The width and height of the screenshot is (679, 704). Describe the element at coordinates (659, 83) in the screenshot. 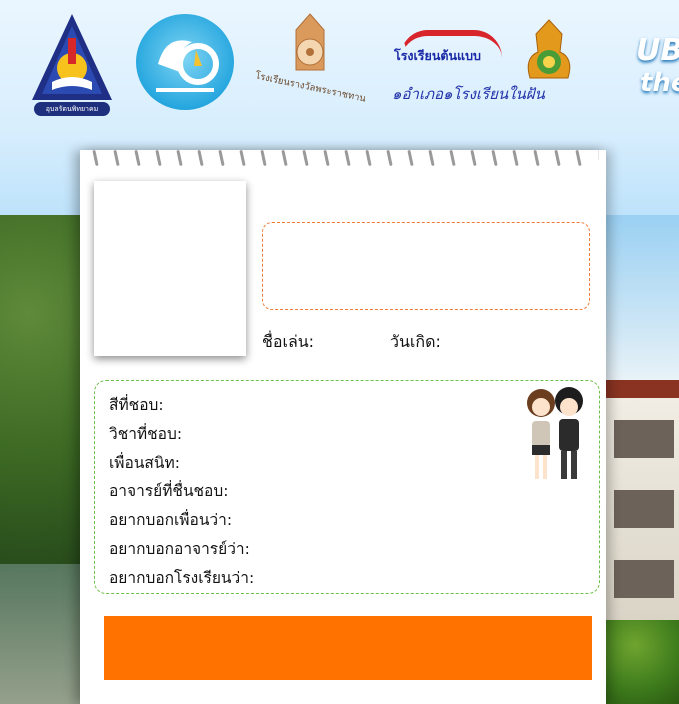

I see `headline-line2: the` at that location.